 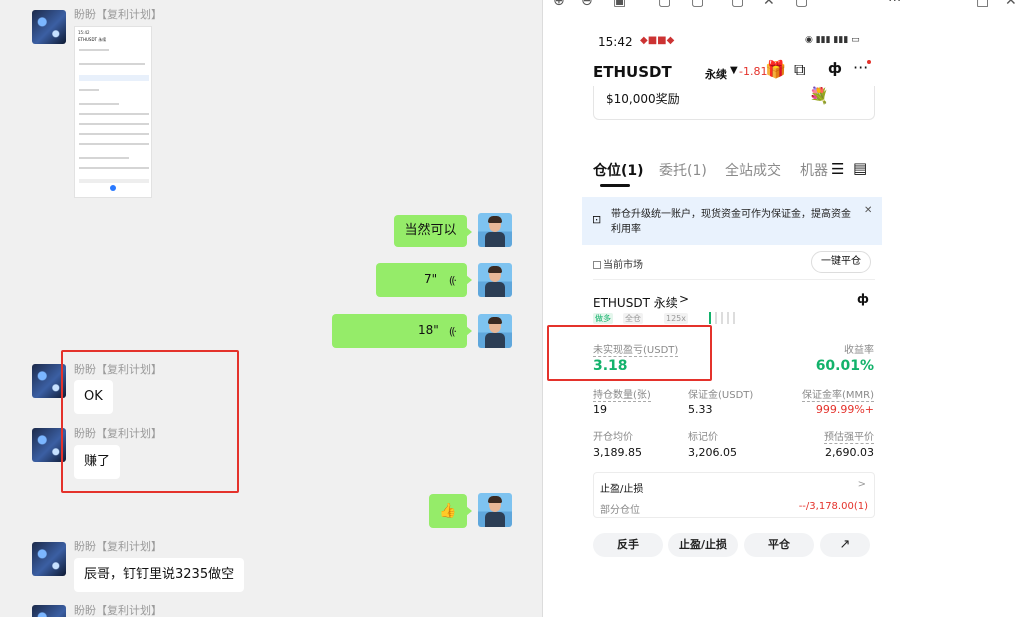 I want to click on share-kline-icon: ф, so click(x=863, y=299).